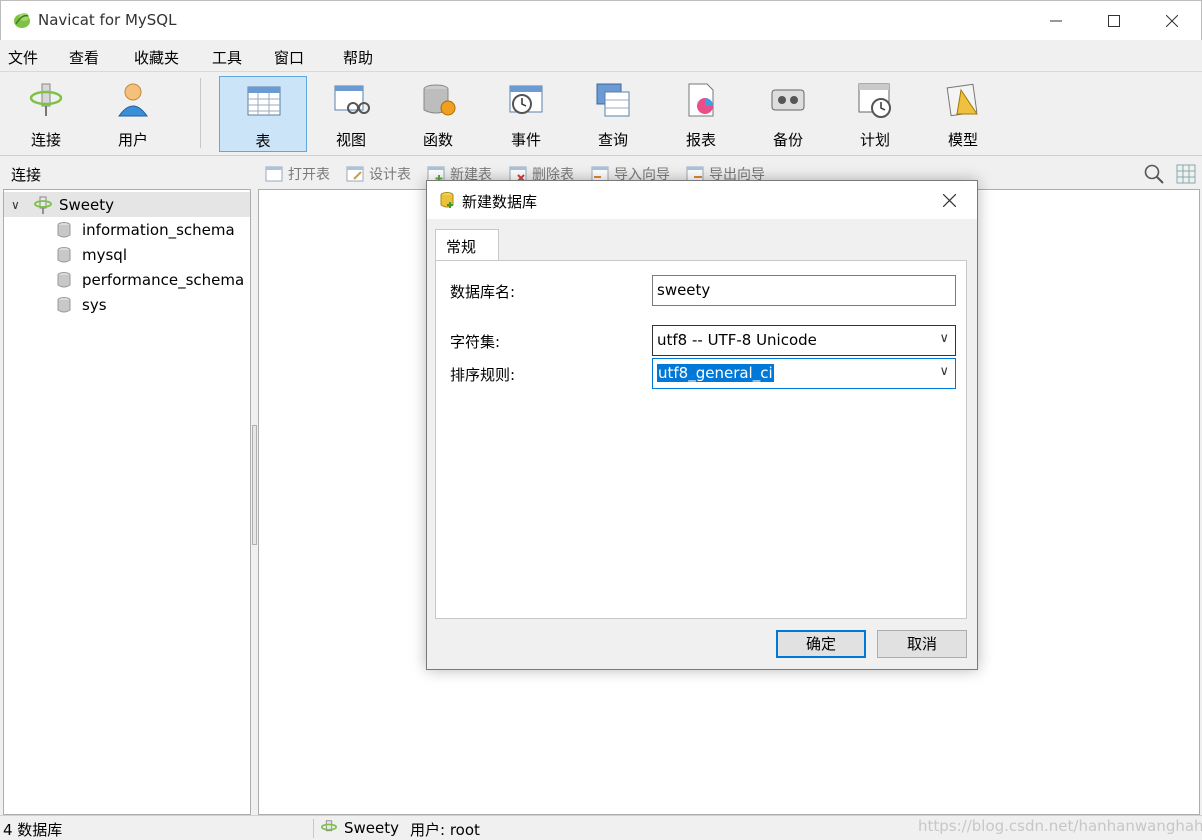 This screenshot has width=1202, height=840. What do you see at coordinates (132, 140) in the screenshot?
I see `toolbar-user-label: 用户` at bounding box center [132, 140].